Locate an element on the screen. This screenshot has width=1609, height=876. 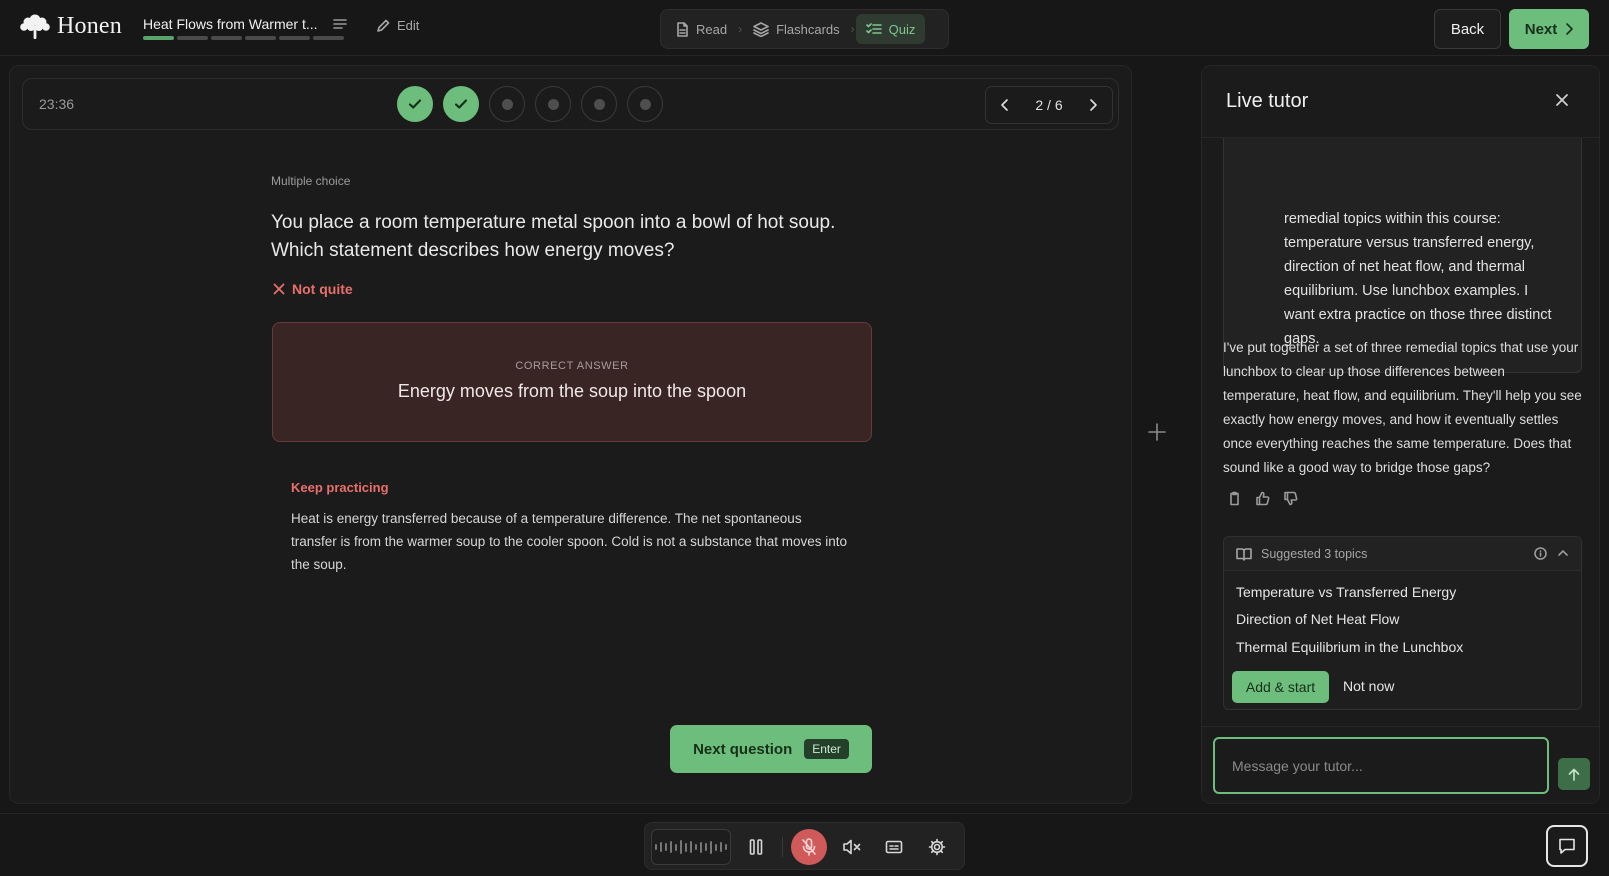
question-dots is located at coordinates (530, 104).